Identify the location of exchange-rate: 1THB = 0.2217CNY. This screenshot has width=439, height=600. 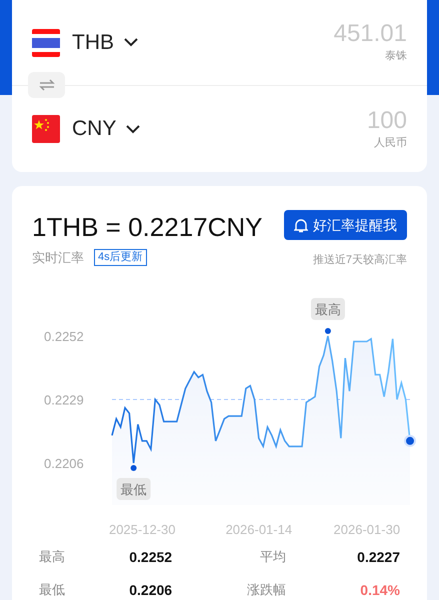
(147, 227).